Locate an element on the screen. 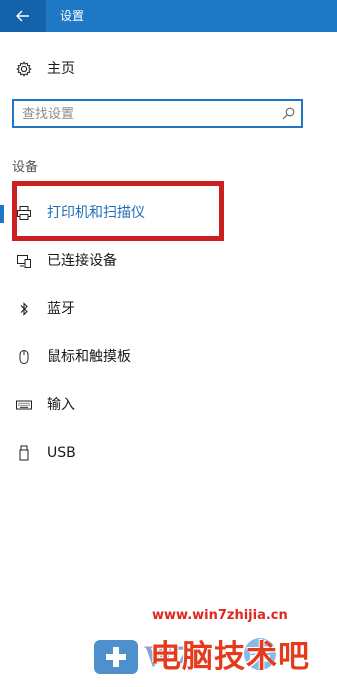  keyboard-icon is located at coordinates (24, 405).